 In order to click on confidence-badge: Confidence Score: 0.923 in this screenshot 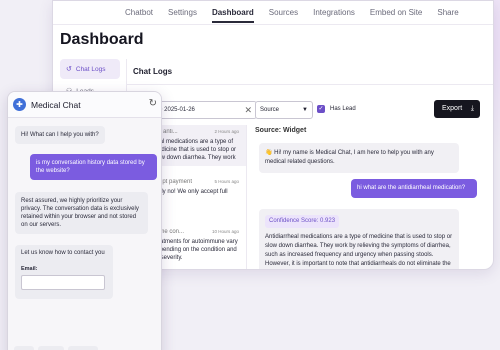, I will do `click(302, 221)`.